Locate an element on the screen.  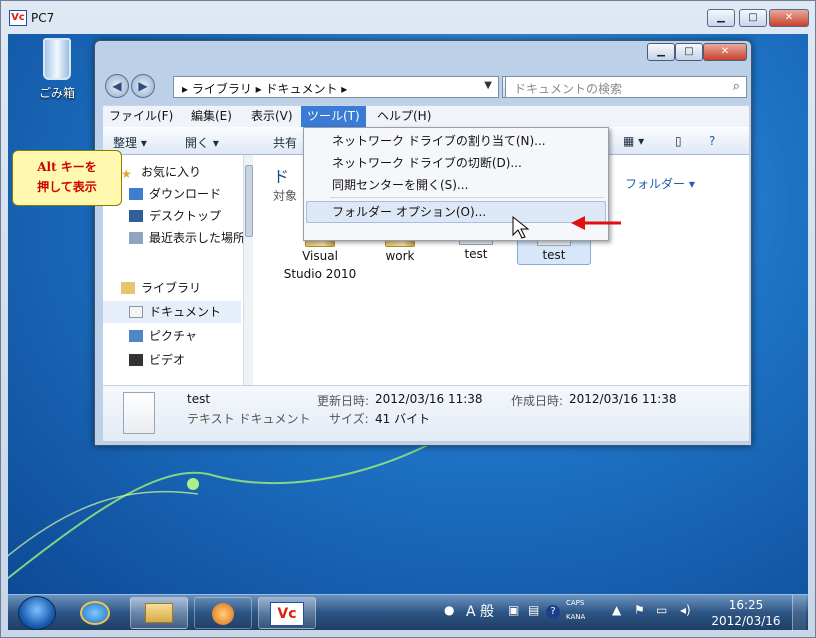
address-bar: ▸ ライブラリ ▸ ドキュメント ▸ ▼ is located at coordinates (336, 87).